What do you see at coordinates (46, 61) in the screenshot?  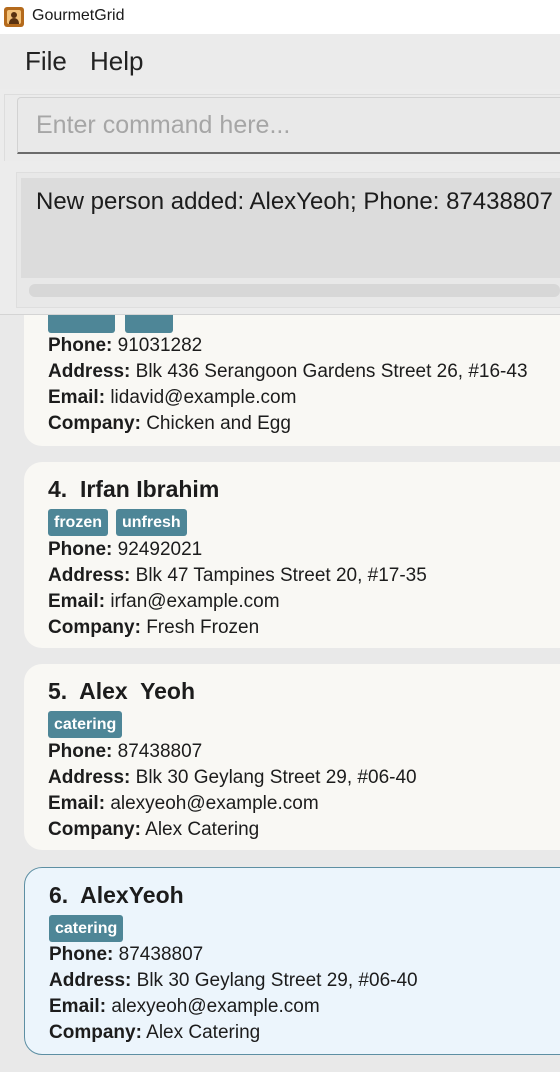 I see `menu-file: File` at bounding box center [46, 61].